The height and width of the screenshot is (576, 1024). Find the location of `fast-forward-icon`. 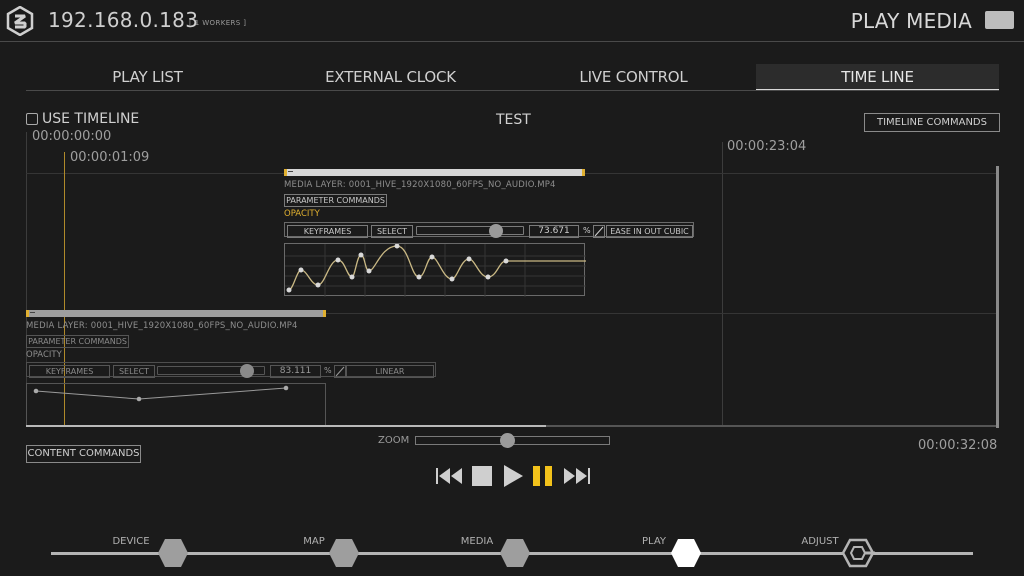

fast-forward-icon is located at coordinates (577, 476).